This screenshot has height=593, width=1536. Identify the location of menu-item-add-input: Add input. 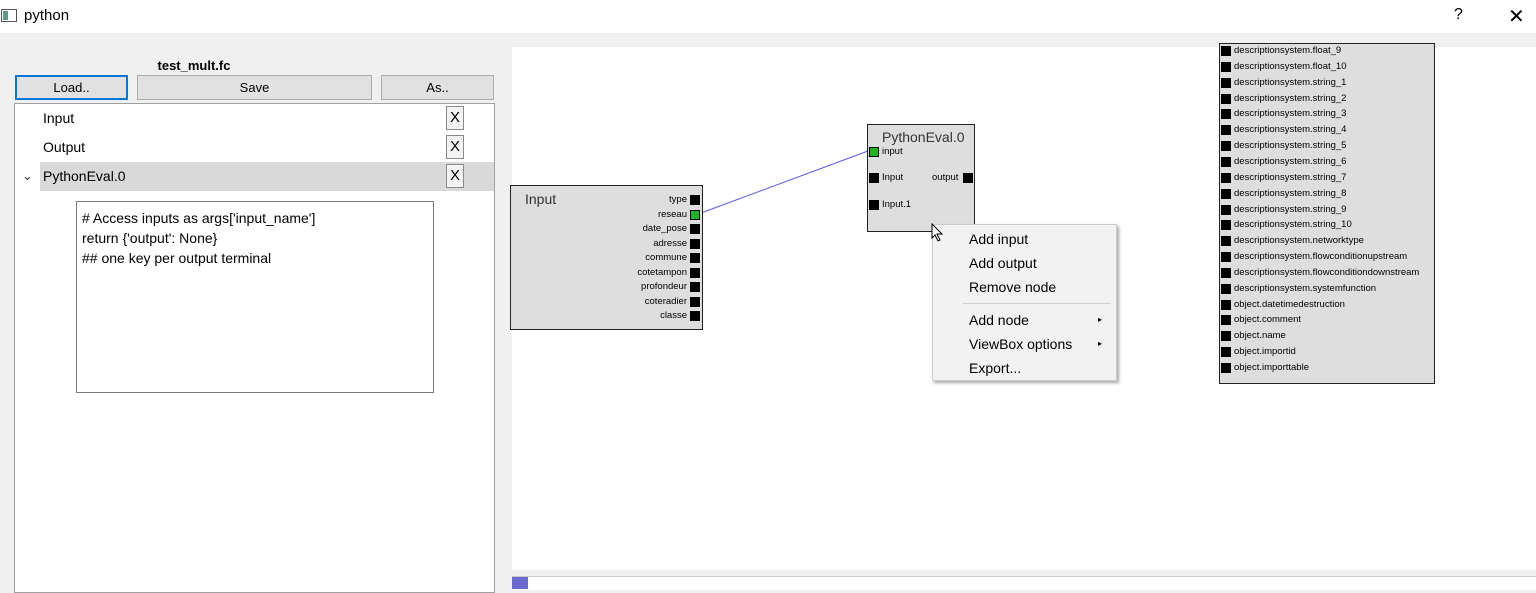
(998, 239).